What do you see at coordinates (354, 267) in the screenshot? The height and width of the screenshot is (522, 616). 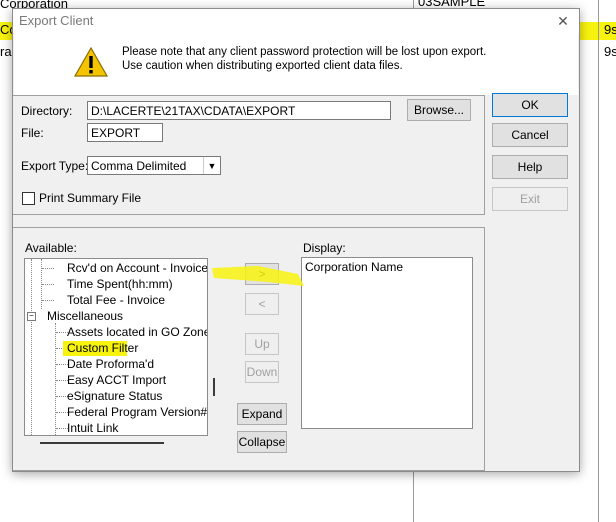 I see `list-item: Corporation Name` at bounding box center [354, 267].